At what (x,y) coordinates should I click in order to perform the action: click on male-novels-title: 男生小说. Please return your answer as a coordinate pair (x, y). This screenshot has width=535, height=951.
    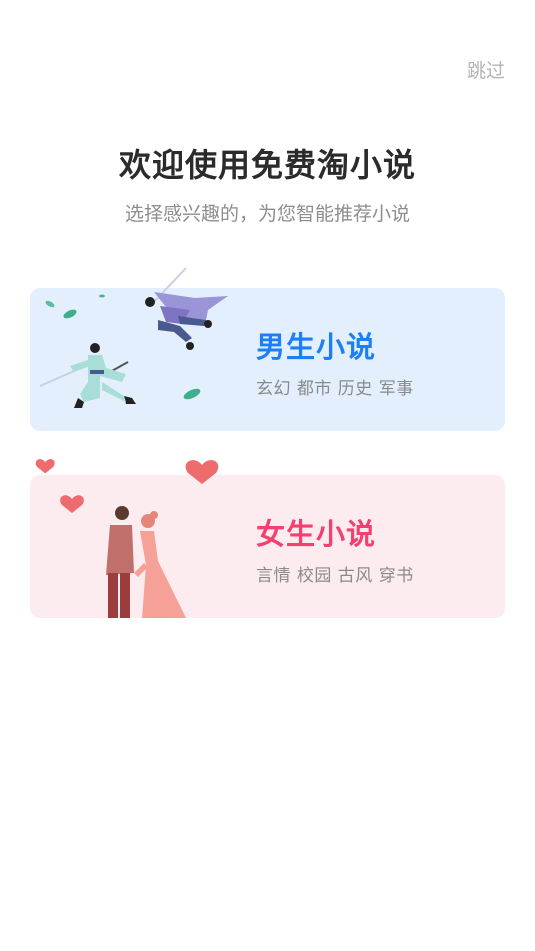
    Looking at the image, I should click on (316, 347).